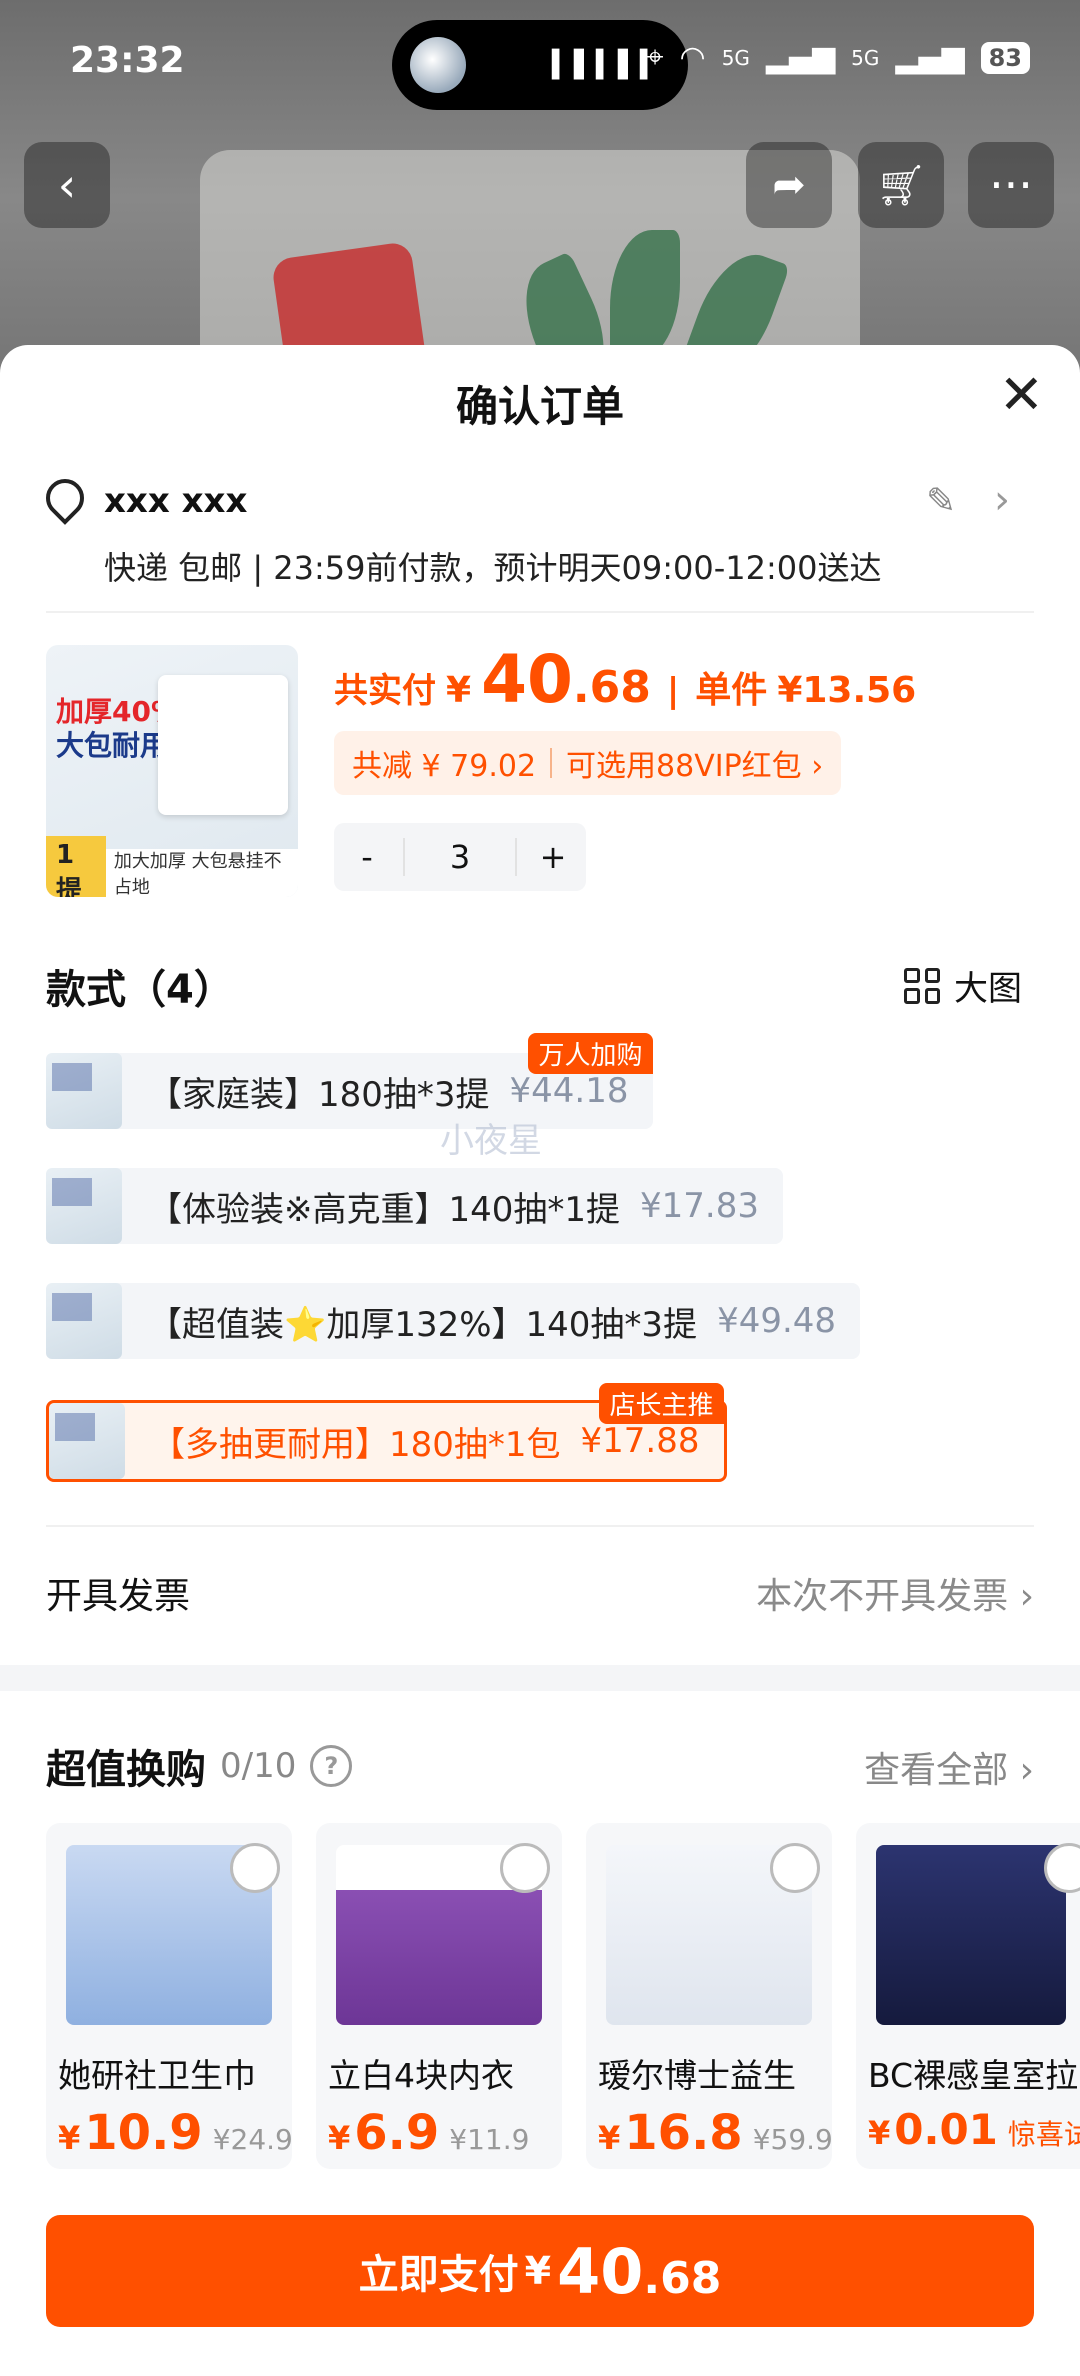 The width and height of the screenshot is (1080, 2376). What do you see at coordinates (973, 2075) in the screenshot?
I see `deal-name: BC裸感皇室拉` at bounding box center [973, 2075].